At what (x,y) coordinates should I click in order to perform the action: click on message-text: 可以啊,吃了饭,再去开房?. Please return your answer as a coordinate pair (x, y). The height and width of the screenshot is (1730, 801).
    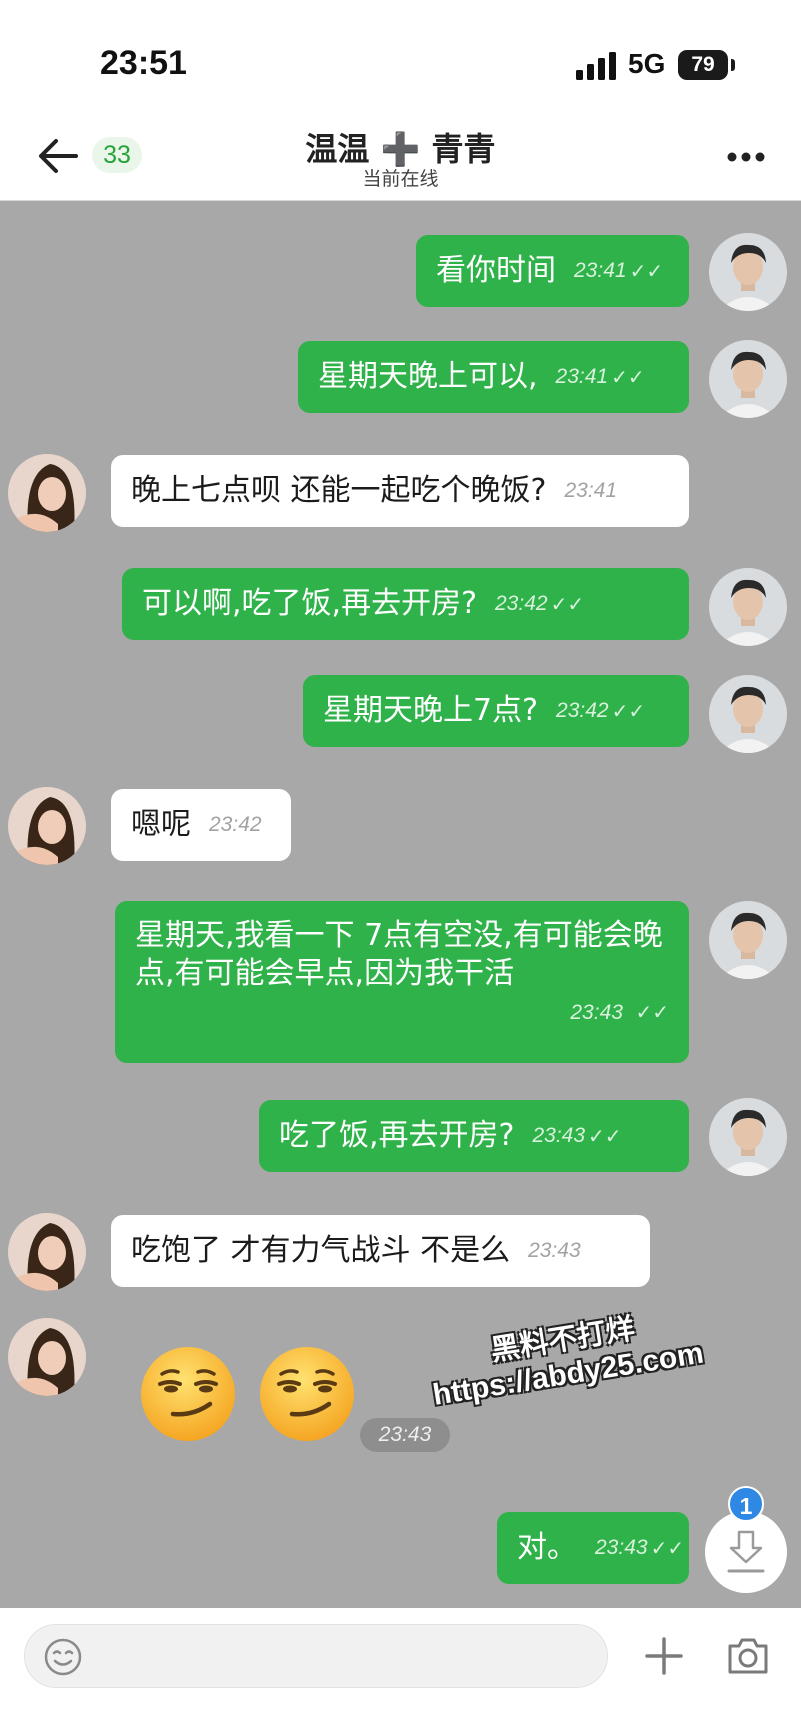
    Looking at the image, I should click on (309, 603).